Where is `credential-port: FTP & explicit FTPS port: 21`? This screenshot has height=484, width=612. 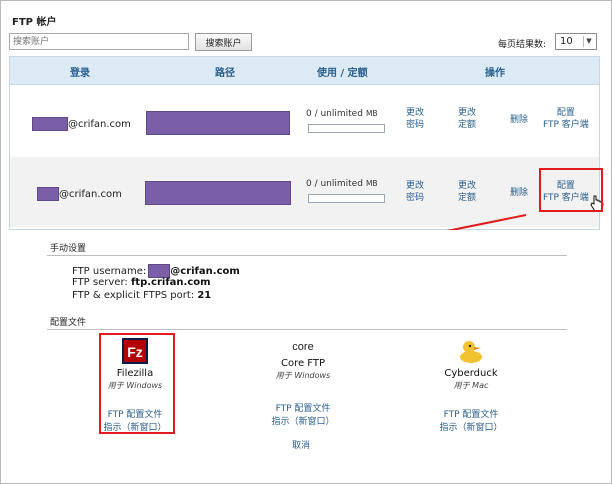
credential-port: FTP & explicit FTPS port: 21 is located at coordinates (141, 295).